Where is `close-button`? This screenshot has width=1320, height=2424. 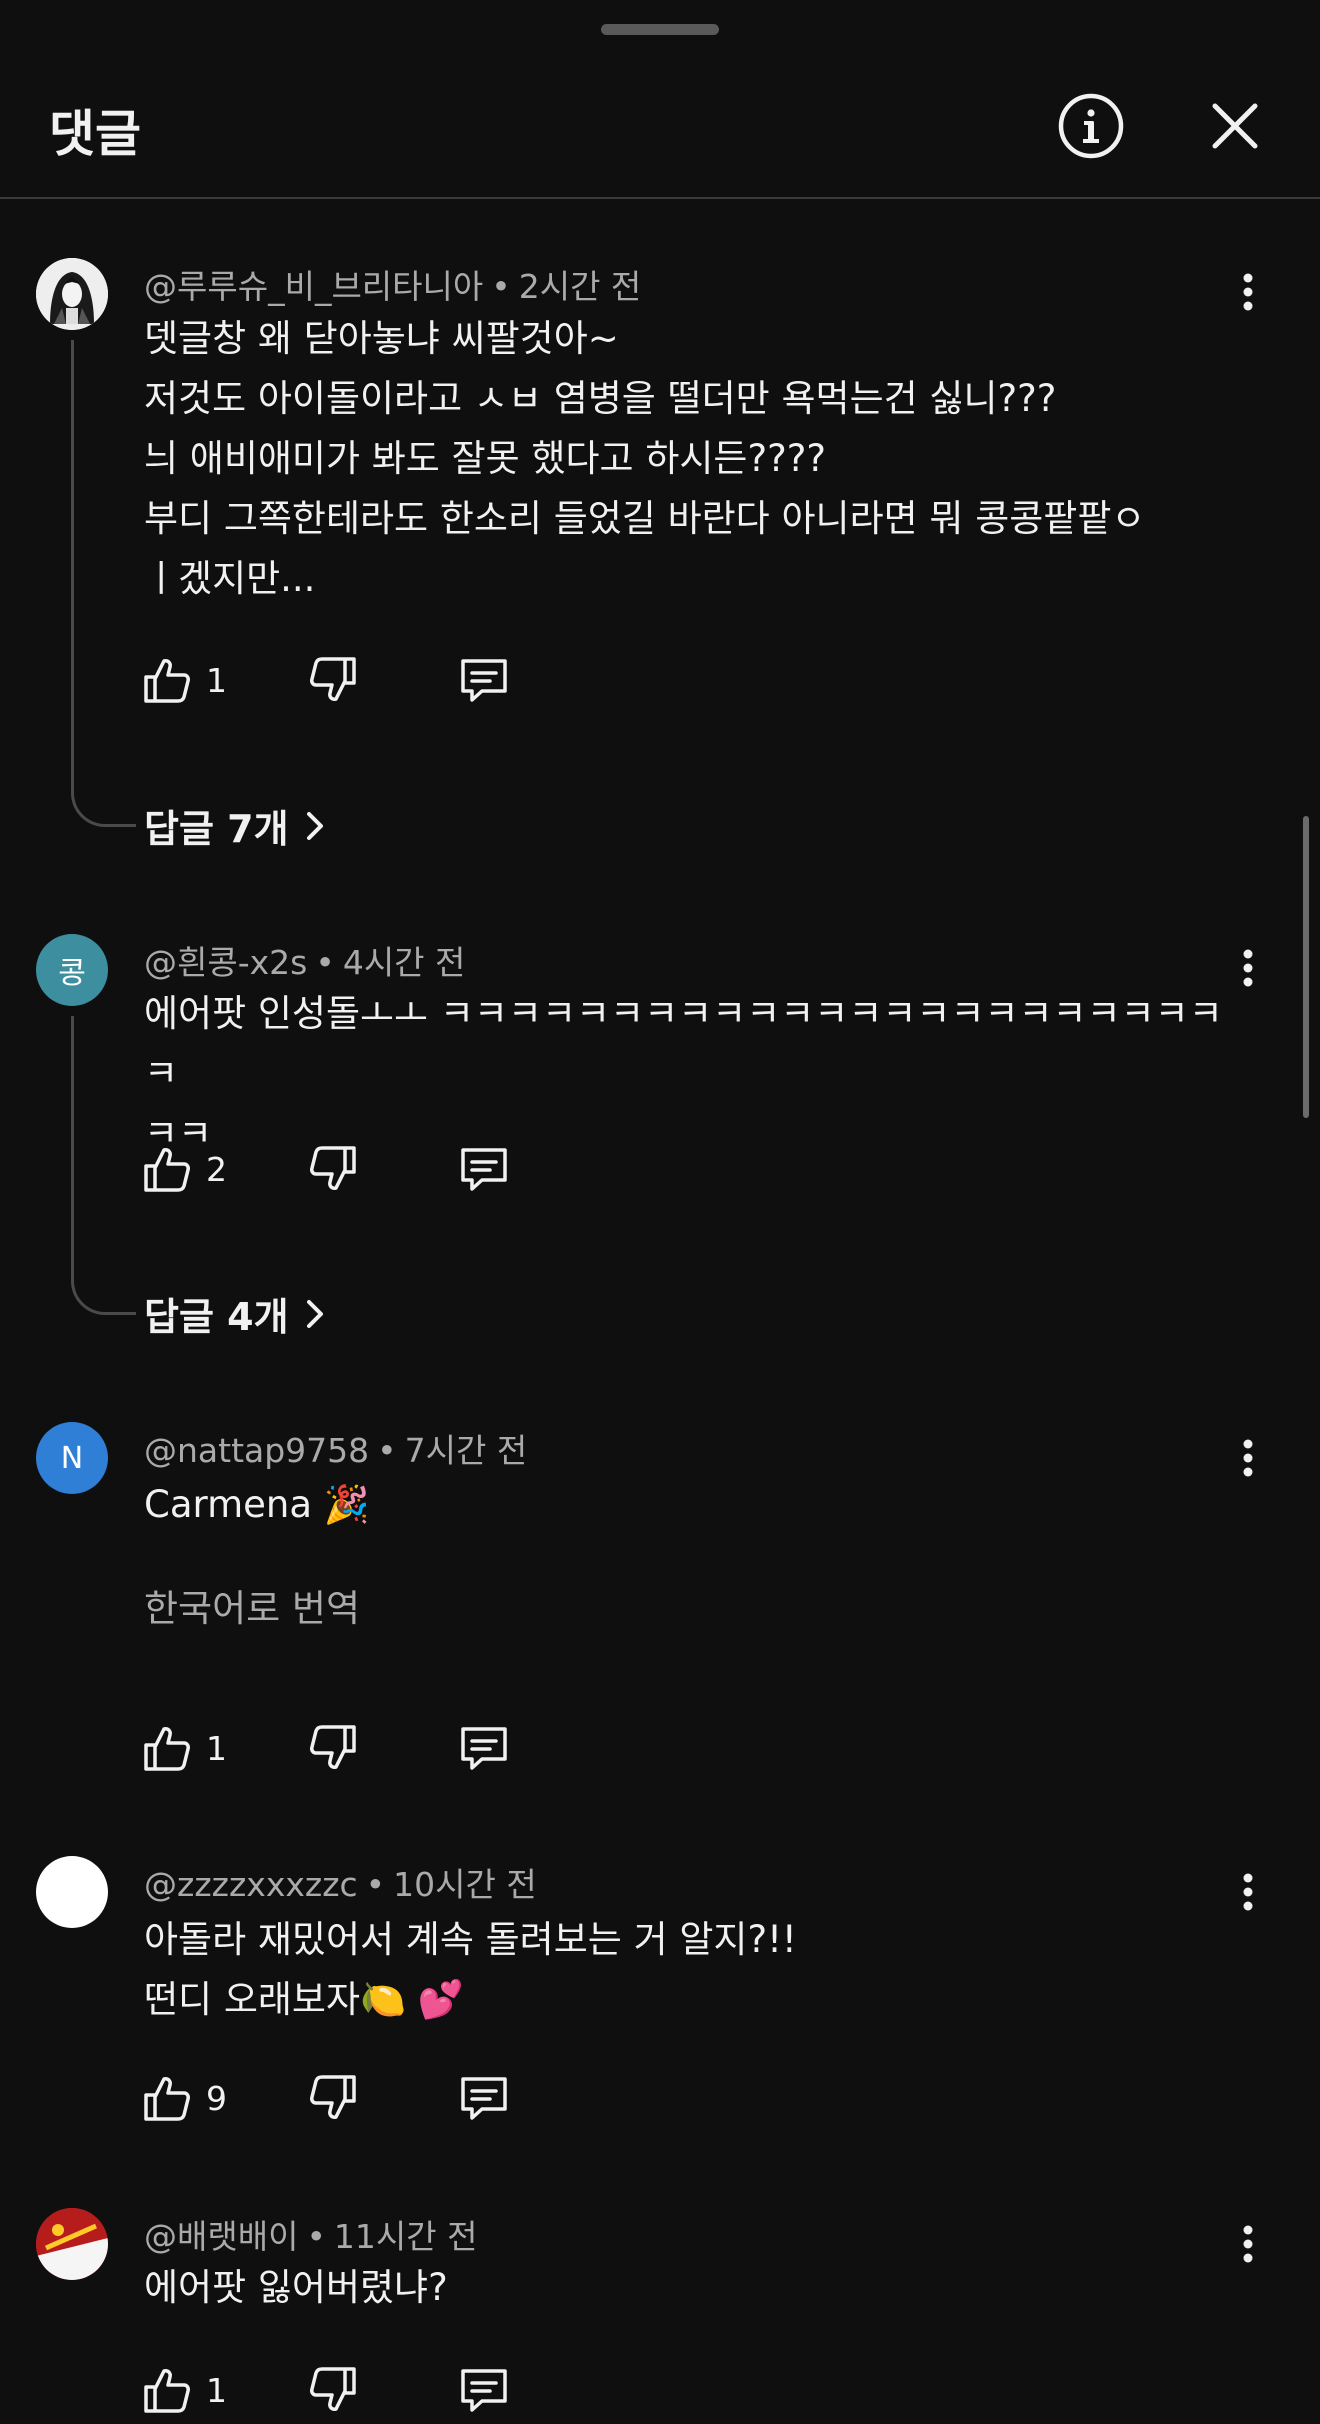 close-button is located at coordinates (1235, 126).